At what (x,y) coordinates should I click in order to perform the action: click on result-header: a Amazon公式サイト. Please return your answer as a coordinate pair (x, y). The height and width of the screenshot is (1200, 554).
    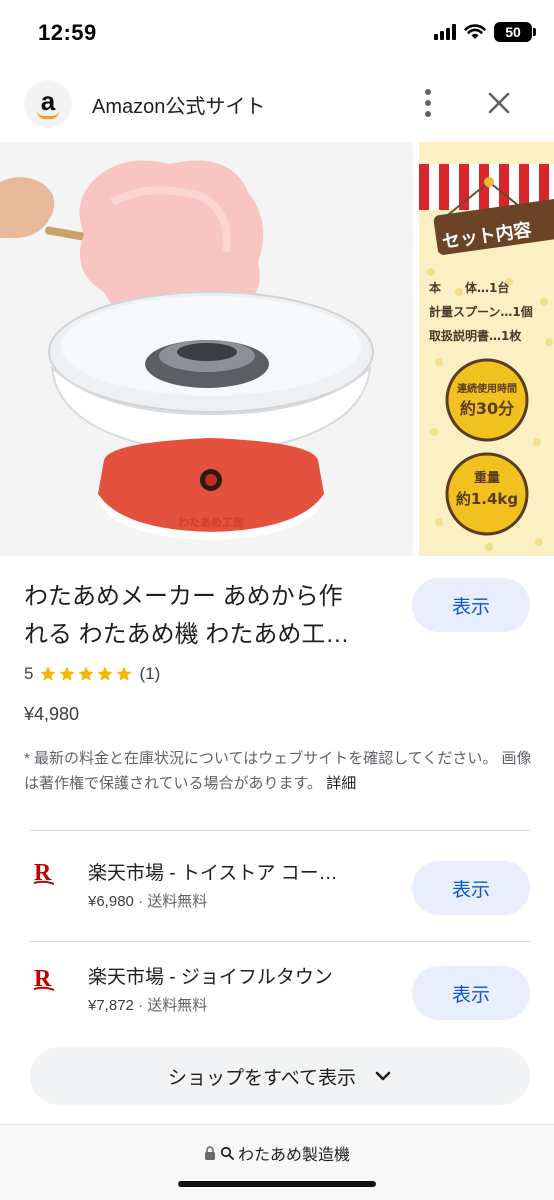
    Looking at the image, I should click on (277, 104).